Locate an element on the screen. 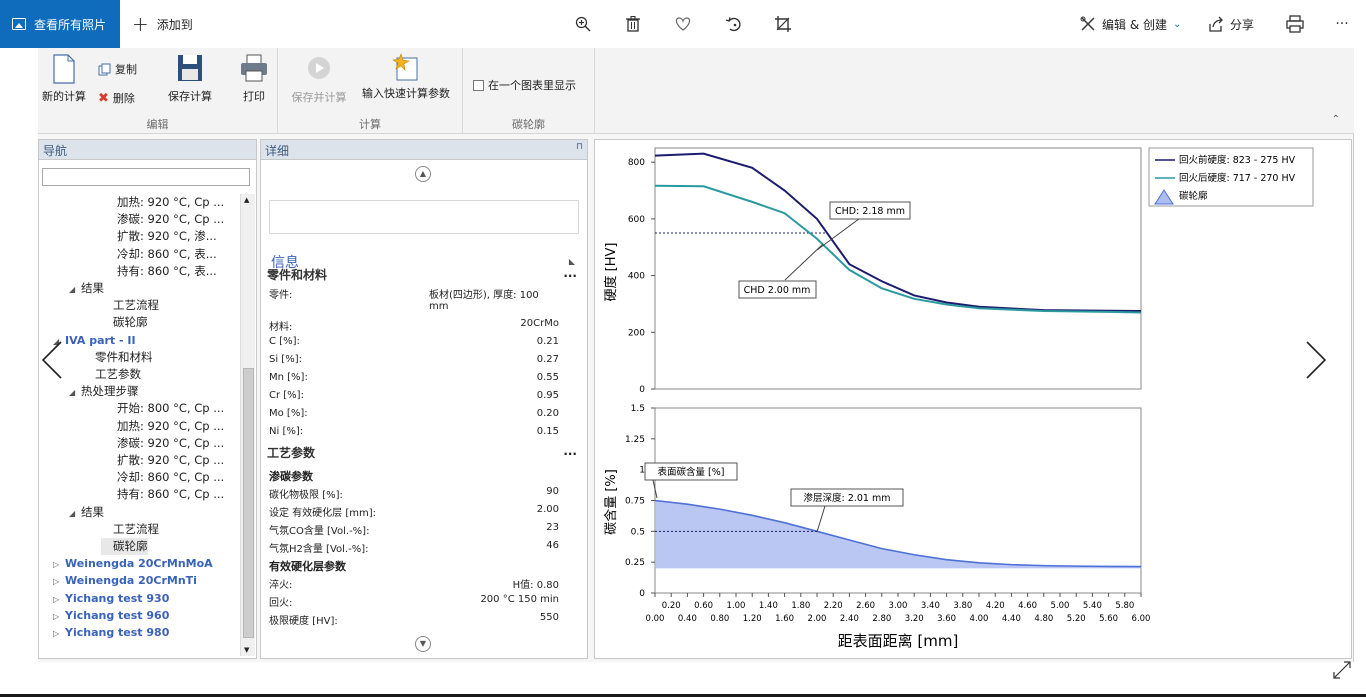 Image resolution: width=1366 pixels, height=697 pixels. details-value: 0.20 is located at coordinates (547, 413).